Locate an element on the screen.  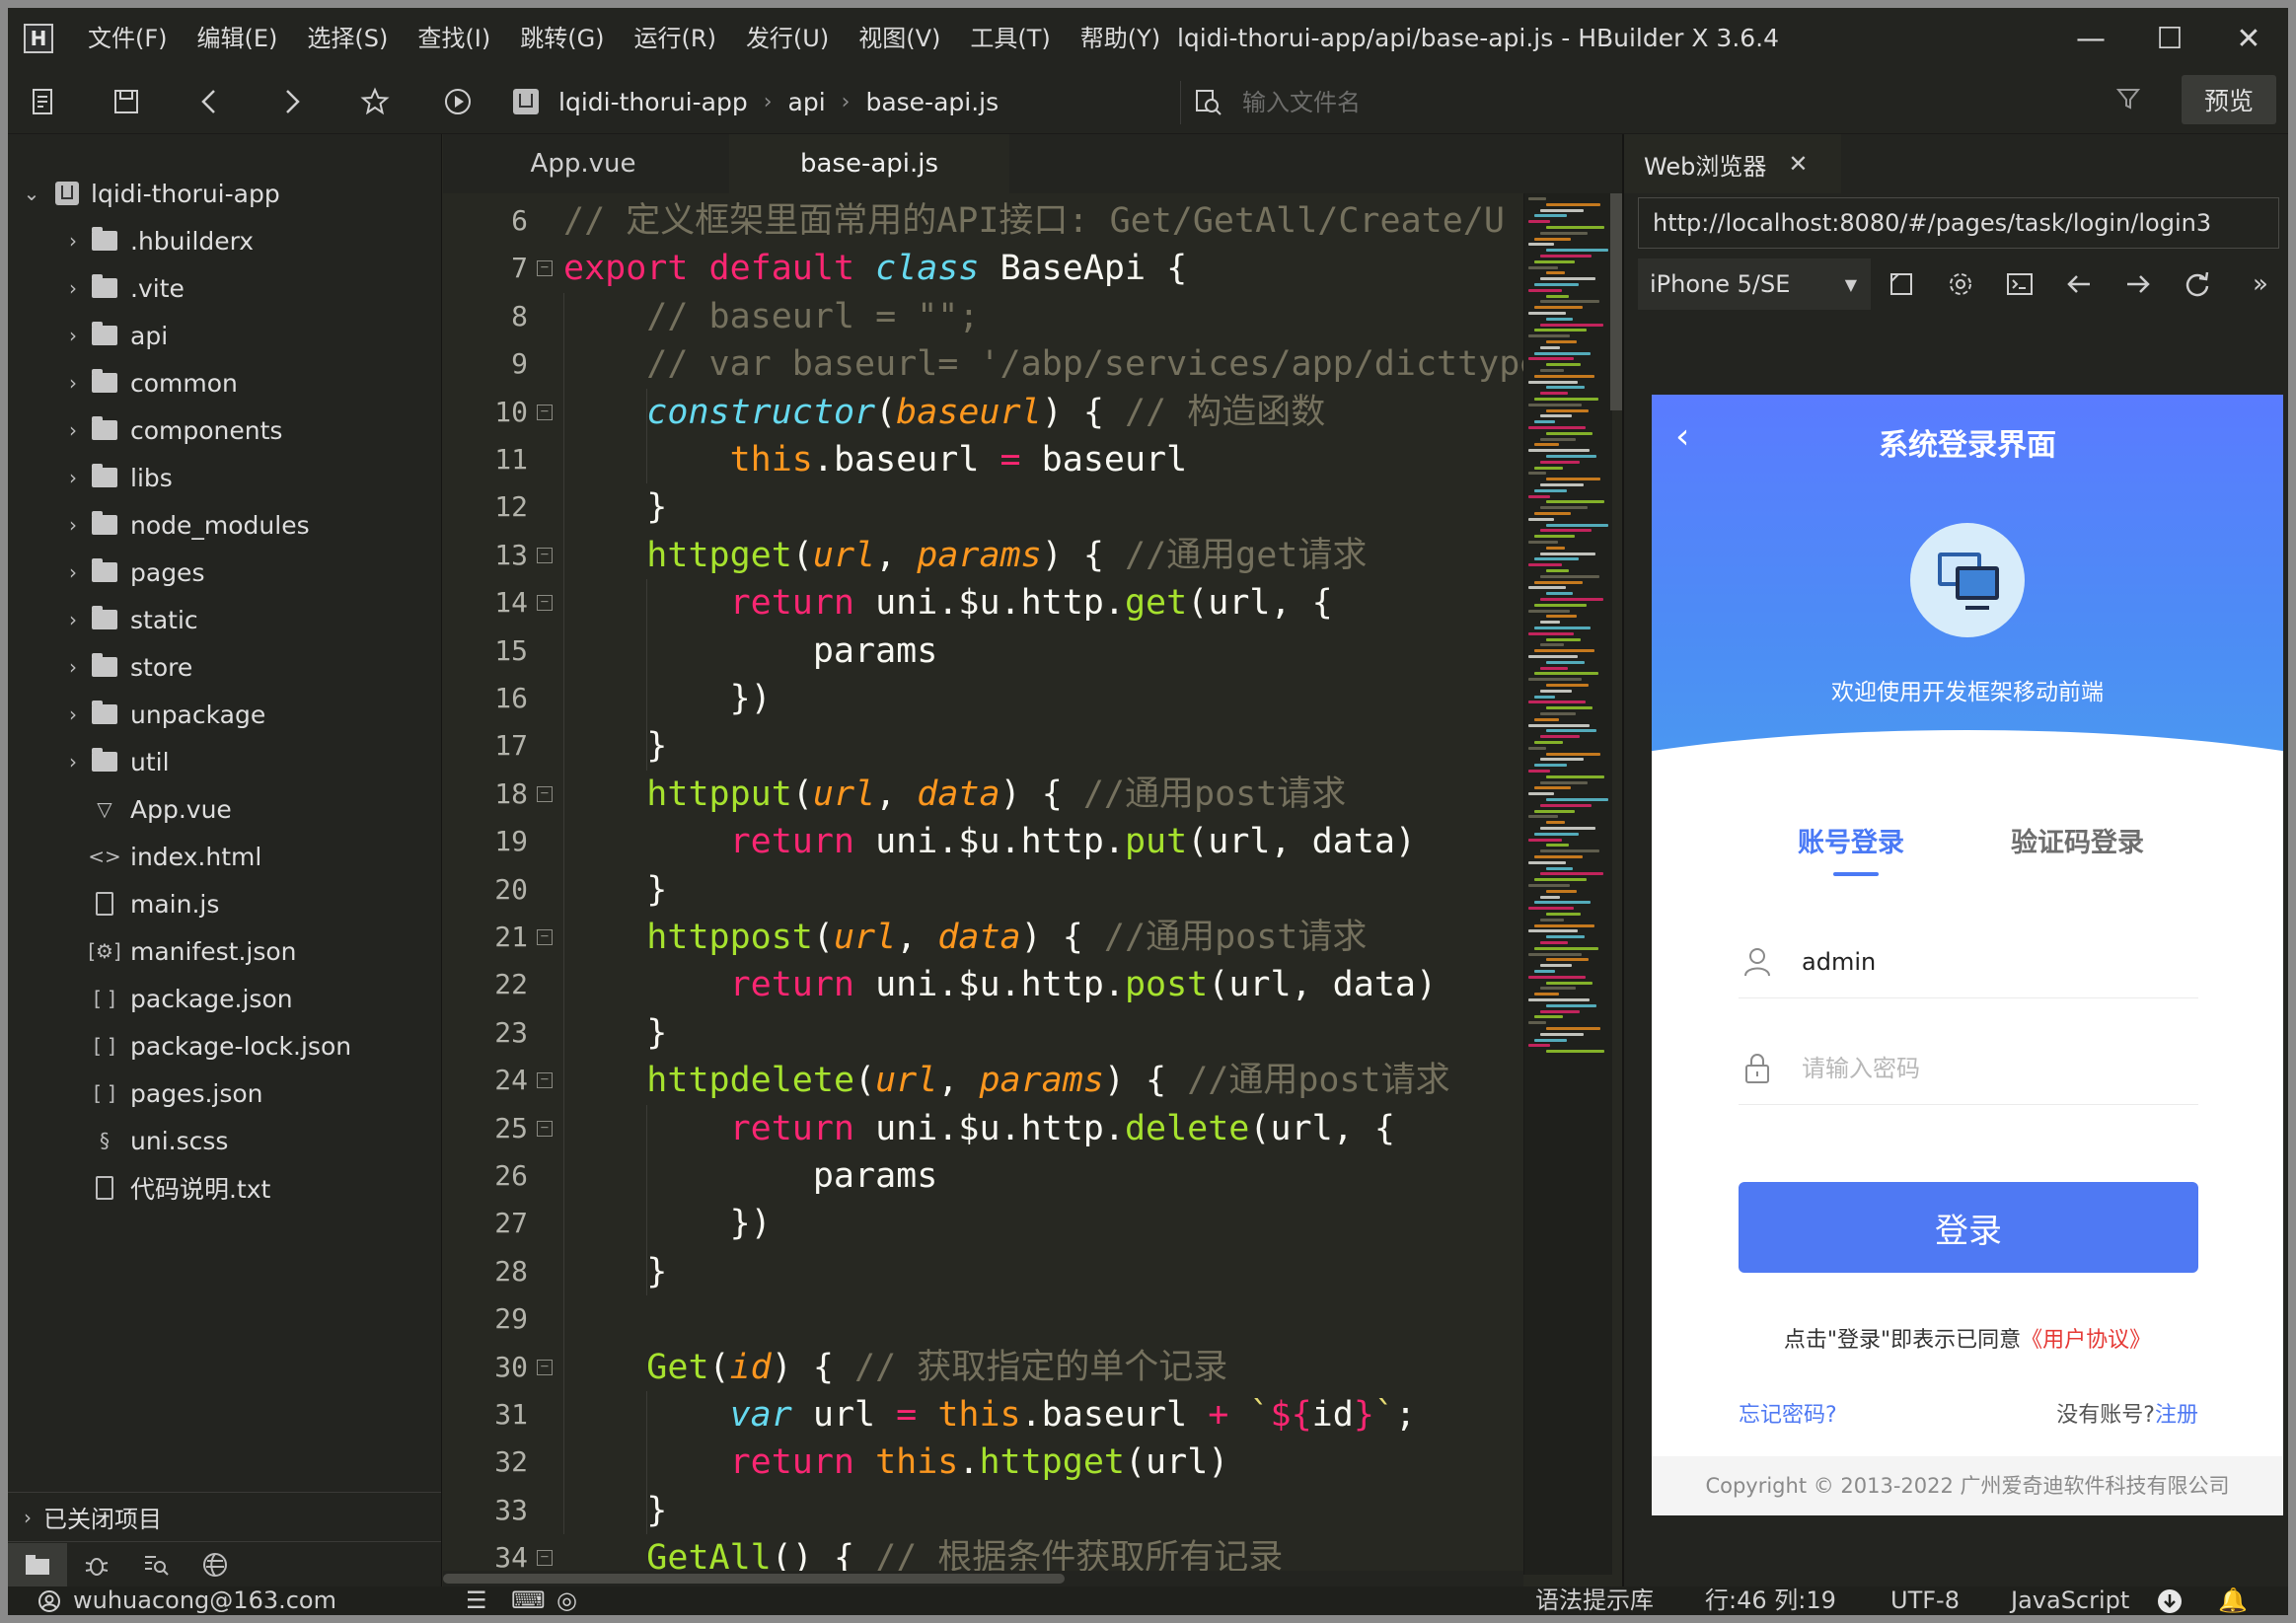
tree-item: main.js is located at coordinates (224, 904).